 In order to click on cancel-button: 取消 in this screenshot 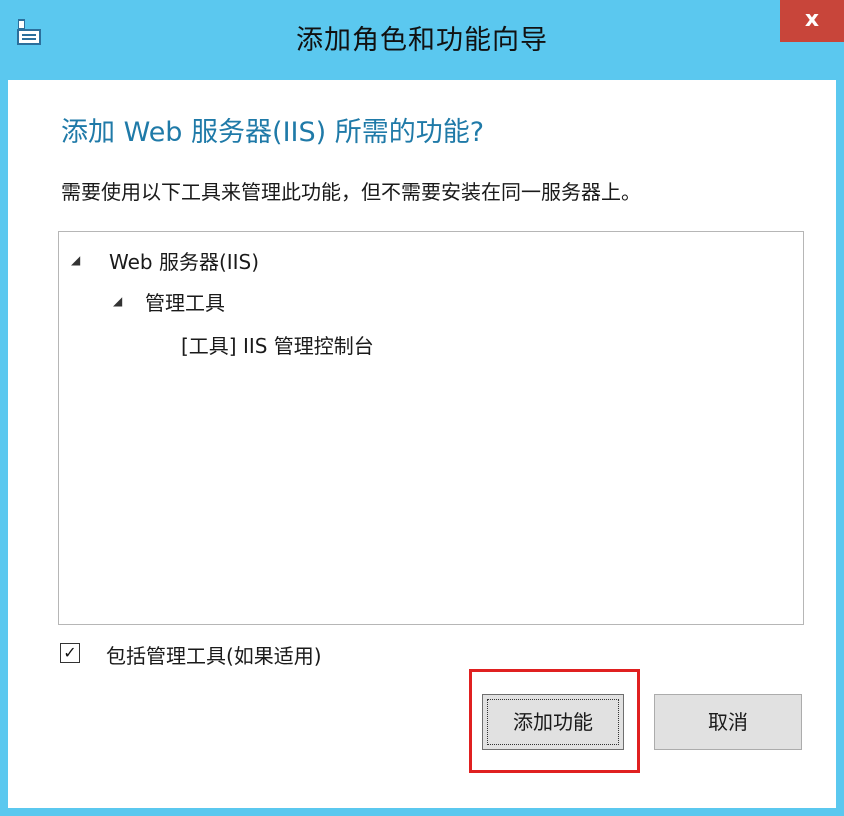, I will do `click(728, 722)`.